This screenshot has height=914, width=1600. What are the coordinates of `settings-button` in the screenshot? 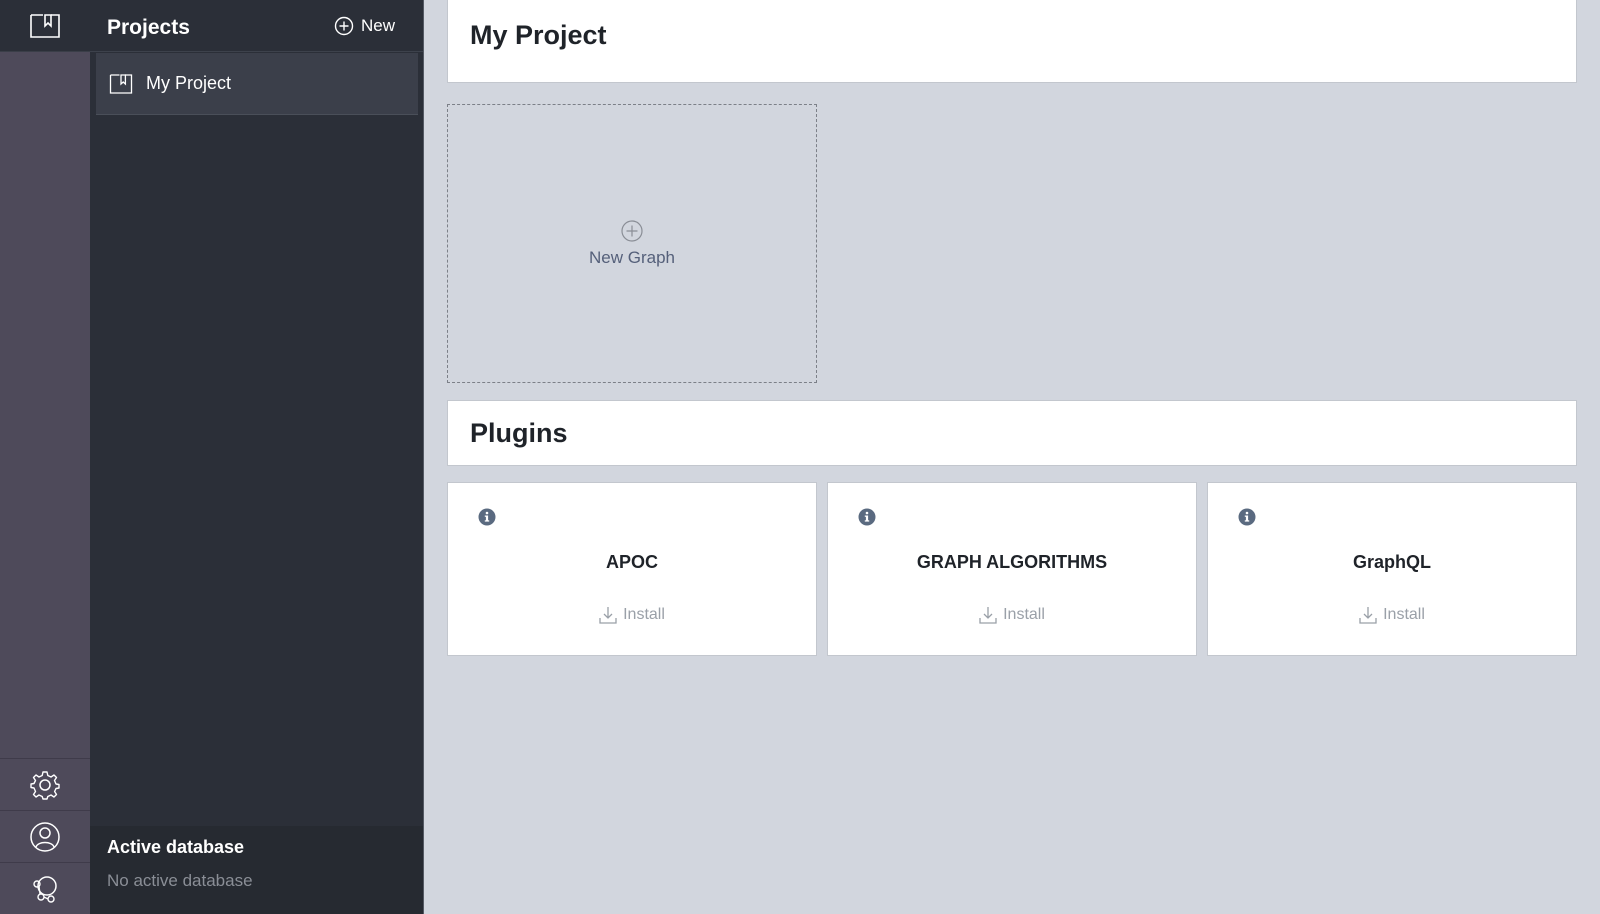 It's located at (45, 784).